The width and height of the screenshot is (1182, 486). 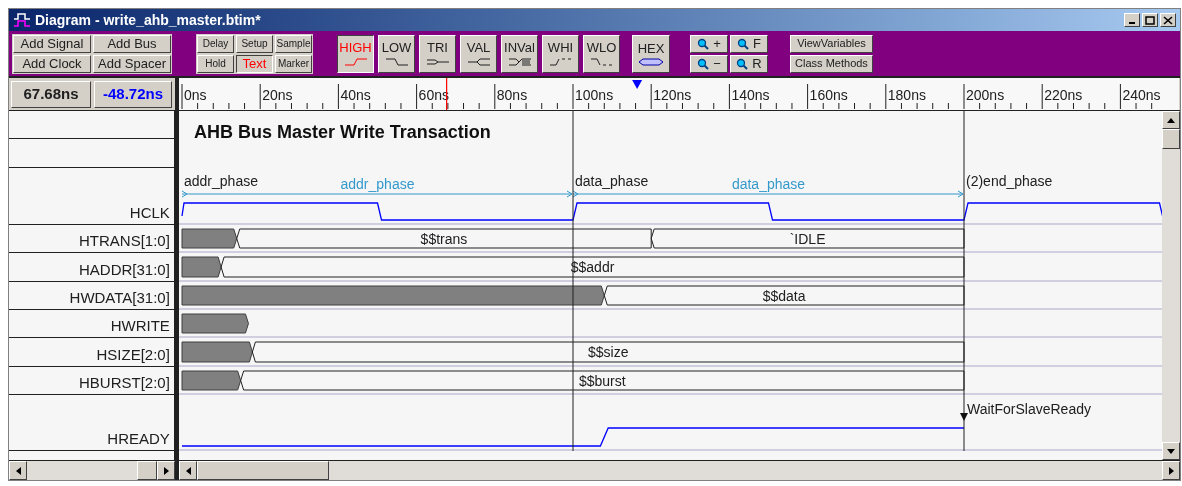 I want to click on phase-label: data_phase, so click(x=611, y=181).